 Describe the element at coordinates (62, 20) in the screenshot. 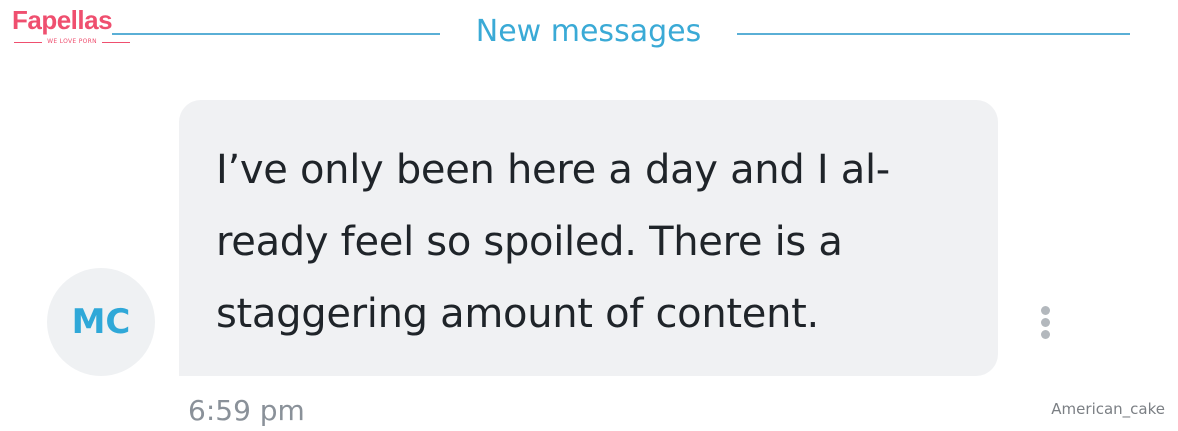

I see `brand-logo-wordmark: Fapellas` at that location.